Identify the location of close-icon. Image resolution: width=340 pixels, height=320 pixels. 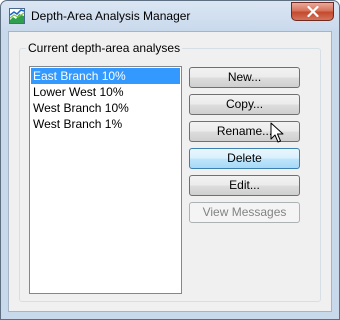
(312, 11).